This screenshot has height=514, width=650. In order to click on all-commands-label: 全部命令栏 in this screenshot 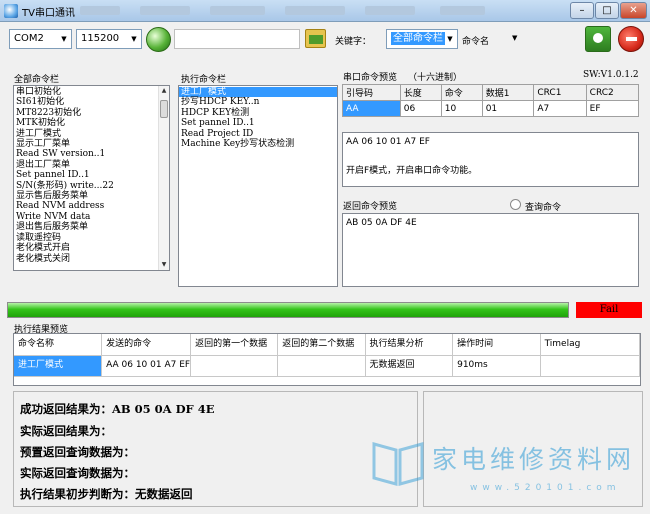, I will do `click(37, 80)`.